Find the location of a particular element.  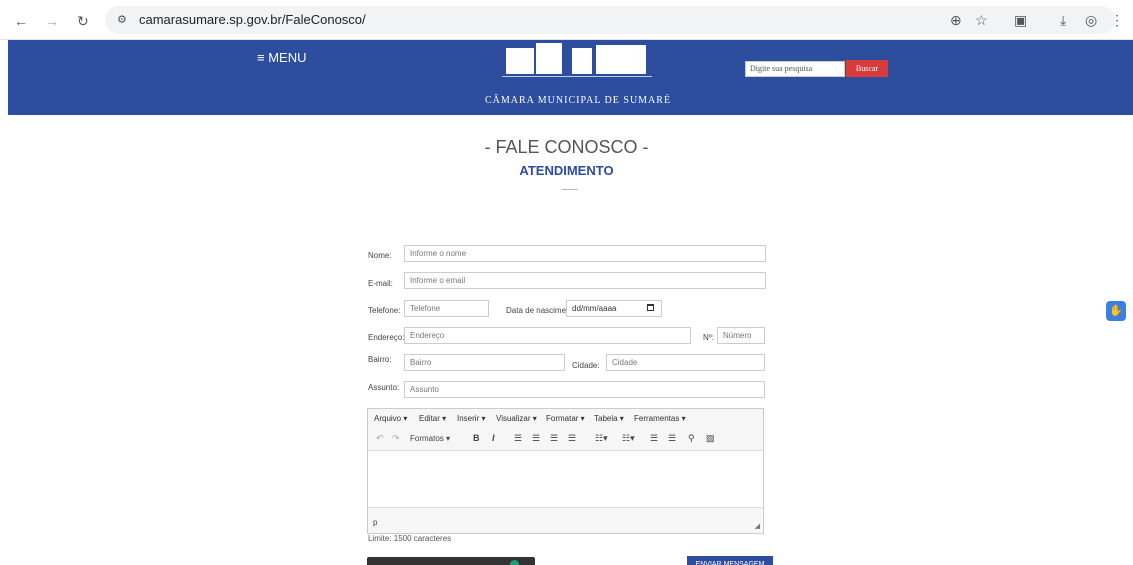

search-input: Digite sua pesquisa is located at coordinates (795, 69).